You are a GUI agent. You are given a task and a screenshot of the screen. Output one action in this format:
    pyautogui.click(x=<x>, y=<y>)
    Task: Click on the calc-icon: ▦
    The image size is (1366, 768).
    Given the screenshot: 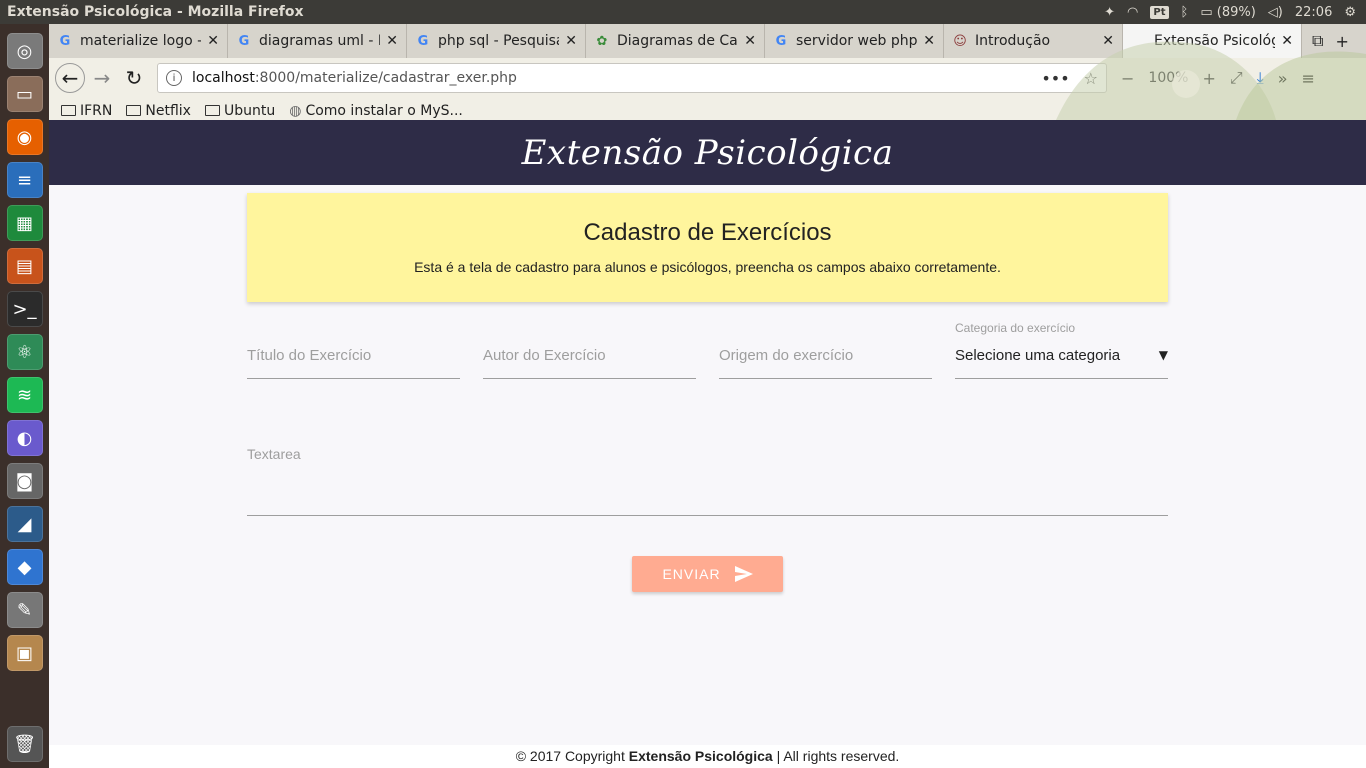 What is the action you would take?
    pyautogui.click(x=24, y=223)
    